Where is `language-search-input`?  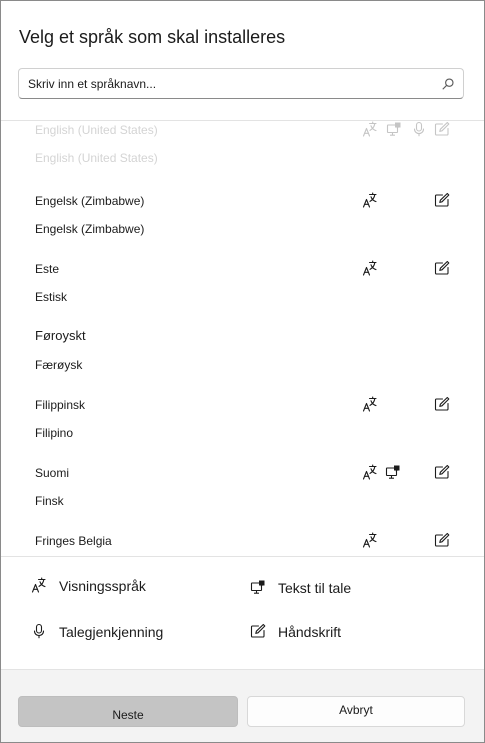
language-search-input is located at coordinates (228, 83).